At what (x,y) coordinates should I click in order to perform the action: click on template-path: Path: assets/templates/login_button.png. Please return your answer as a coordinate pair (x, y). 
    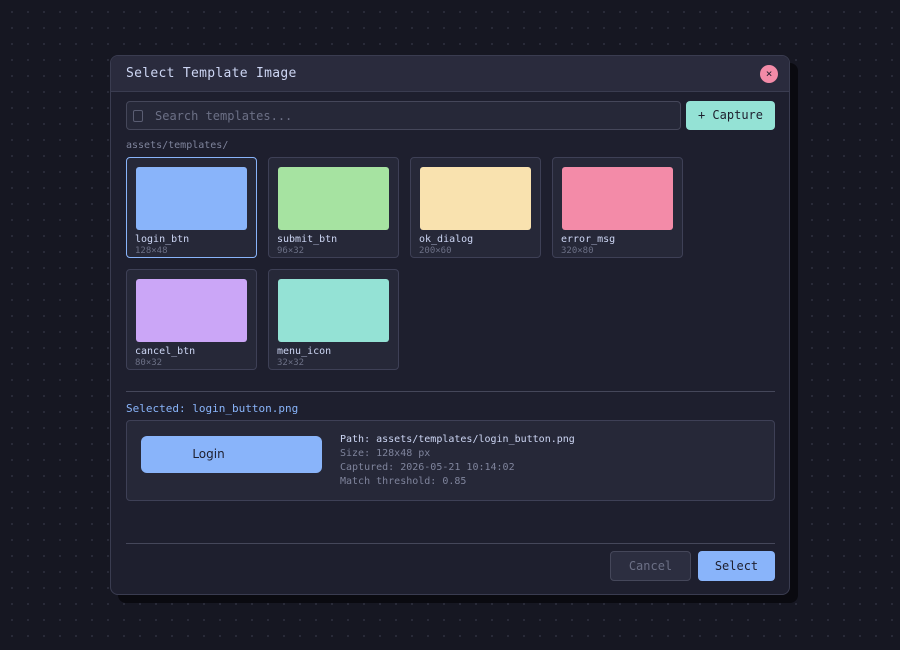
    Looking at the image, I should click on (457, 439).